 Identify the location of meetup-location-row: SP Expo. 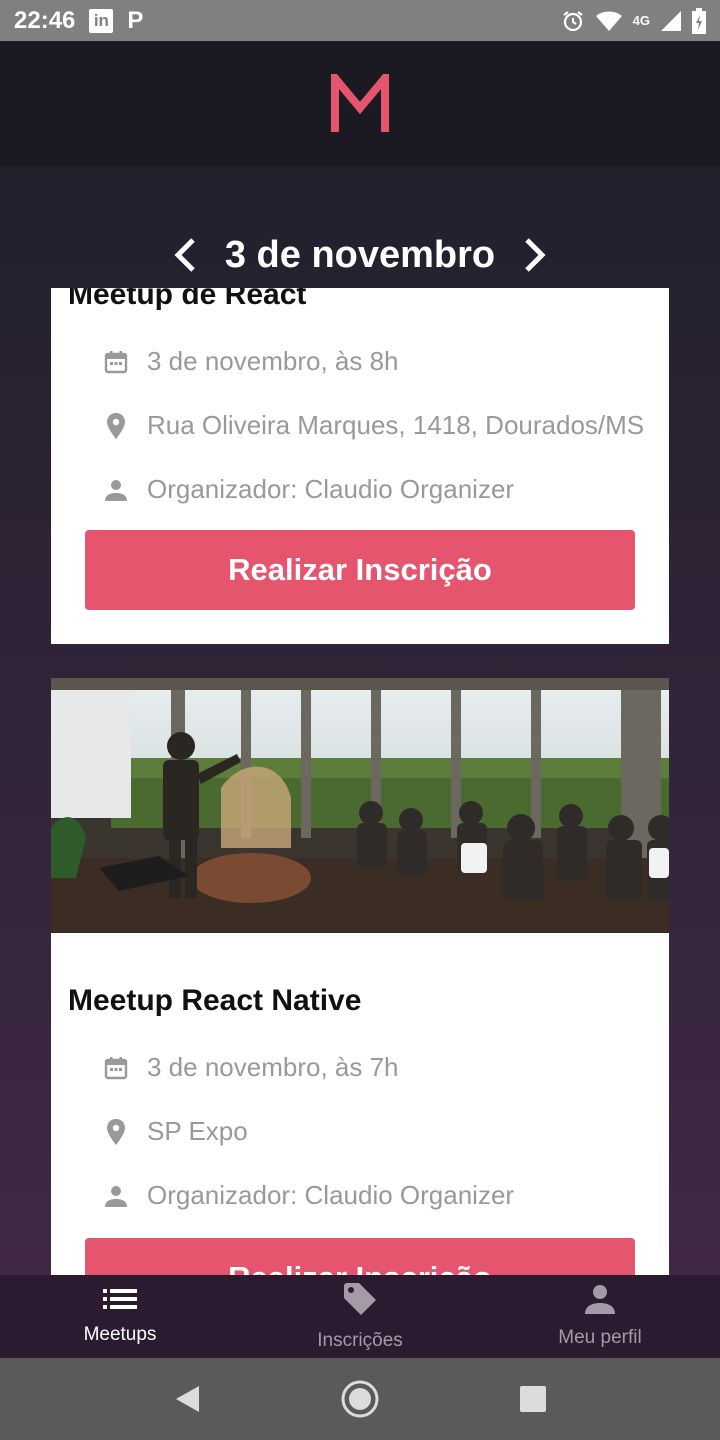
(175, 1131).